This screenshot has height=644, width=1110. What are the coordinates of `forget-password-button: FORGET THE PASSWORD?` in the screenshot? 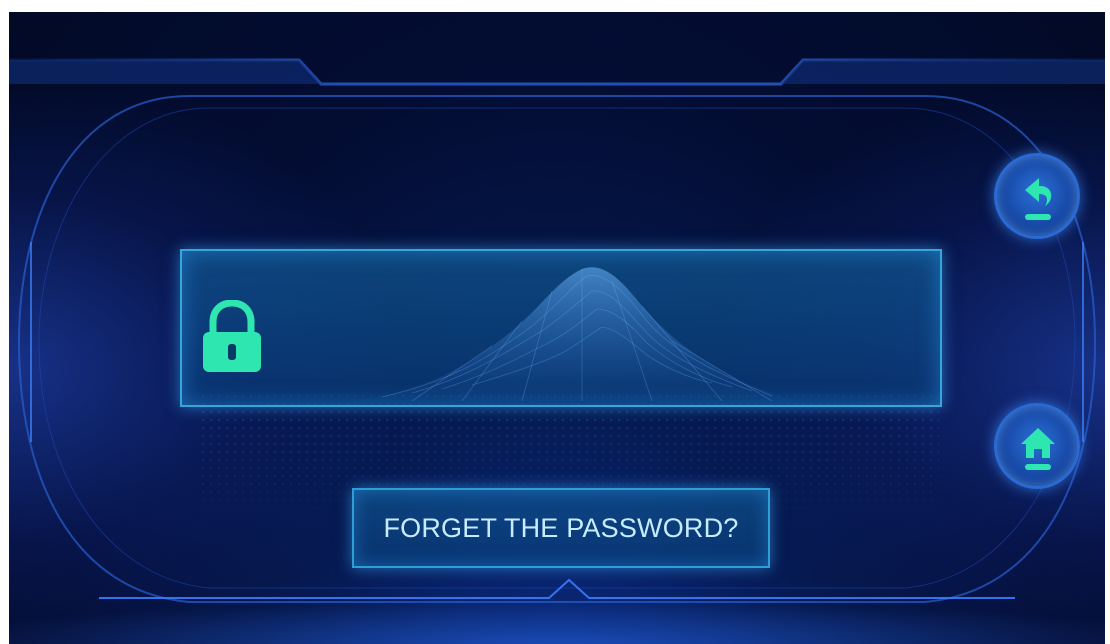 It's located at (561, 528).